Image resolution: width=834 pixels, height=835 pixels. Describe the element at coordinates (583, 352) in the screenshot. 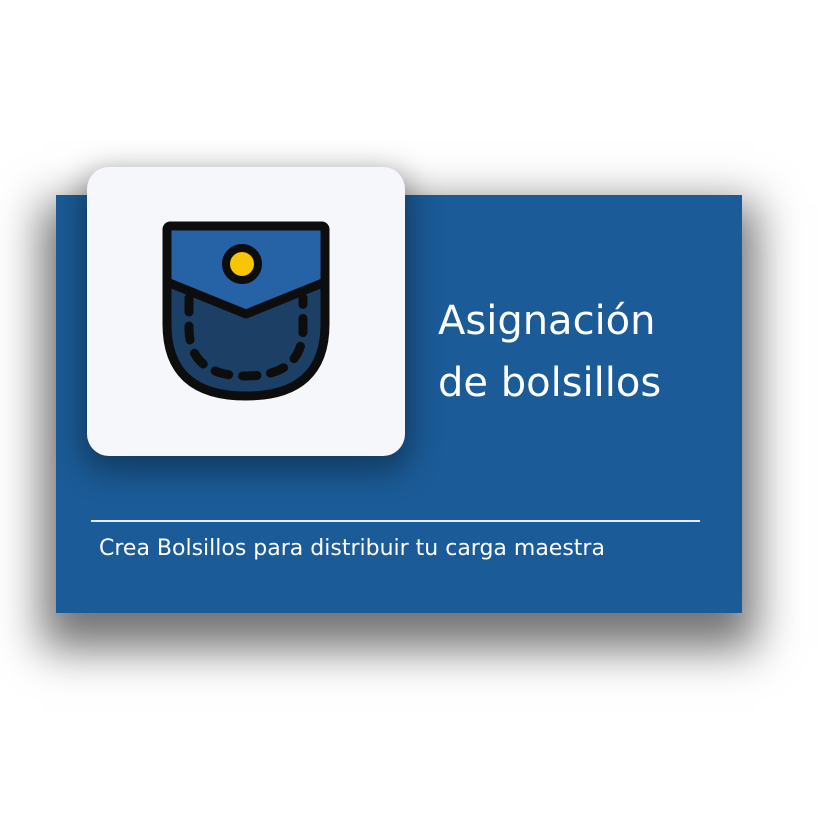

I see `card-title: Asignación de bolsillos` at that location.